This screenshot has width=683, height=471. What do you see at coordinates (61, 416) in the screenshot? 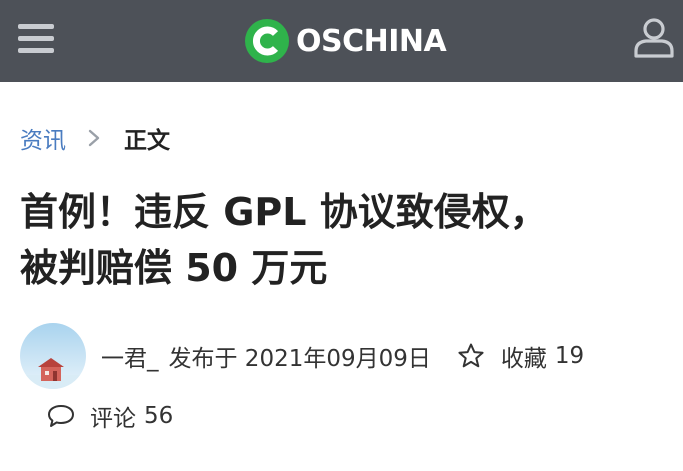
I see `comment-bubble-icon` at bounding box center [61, 416].